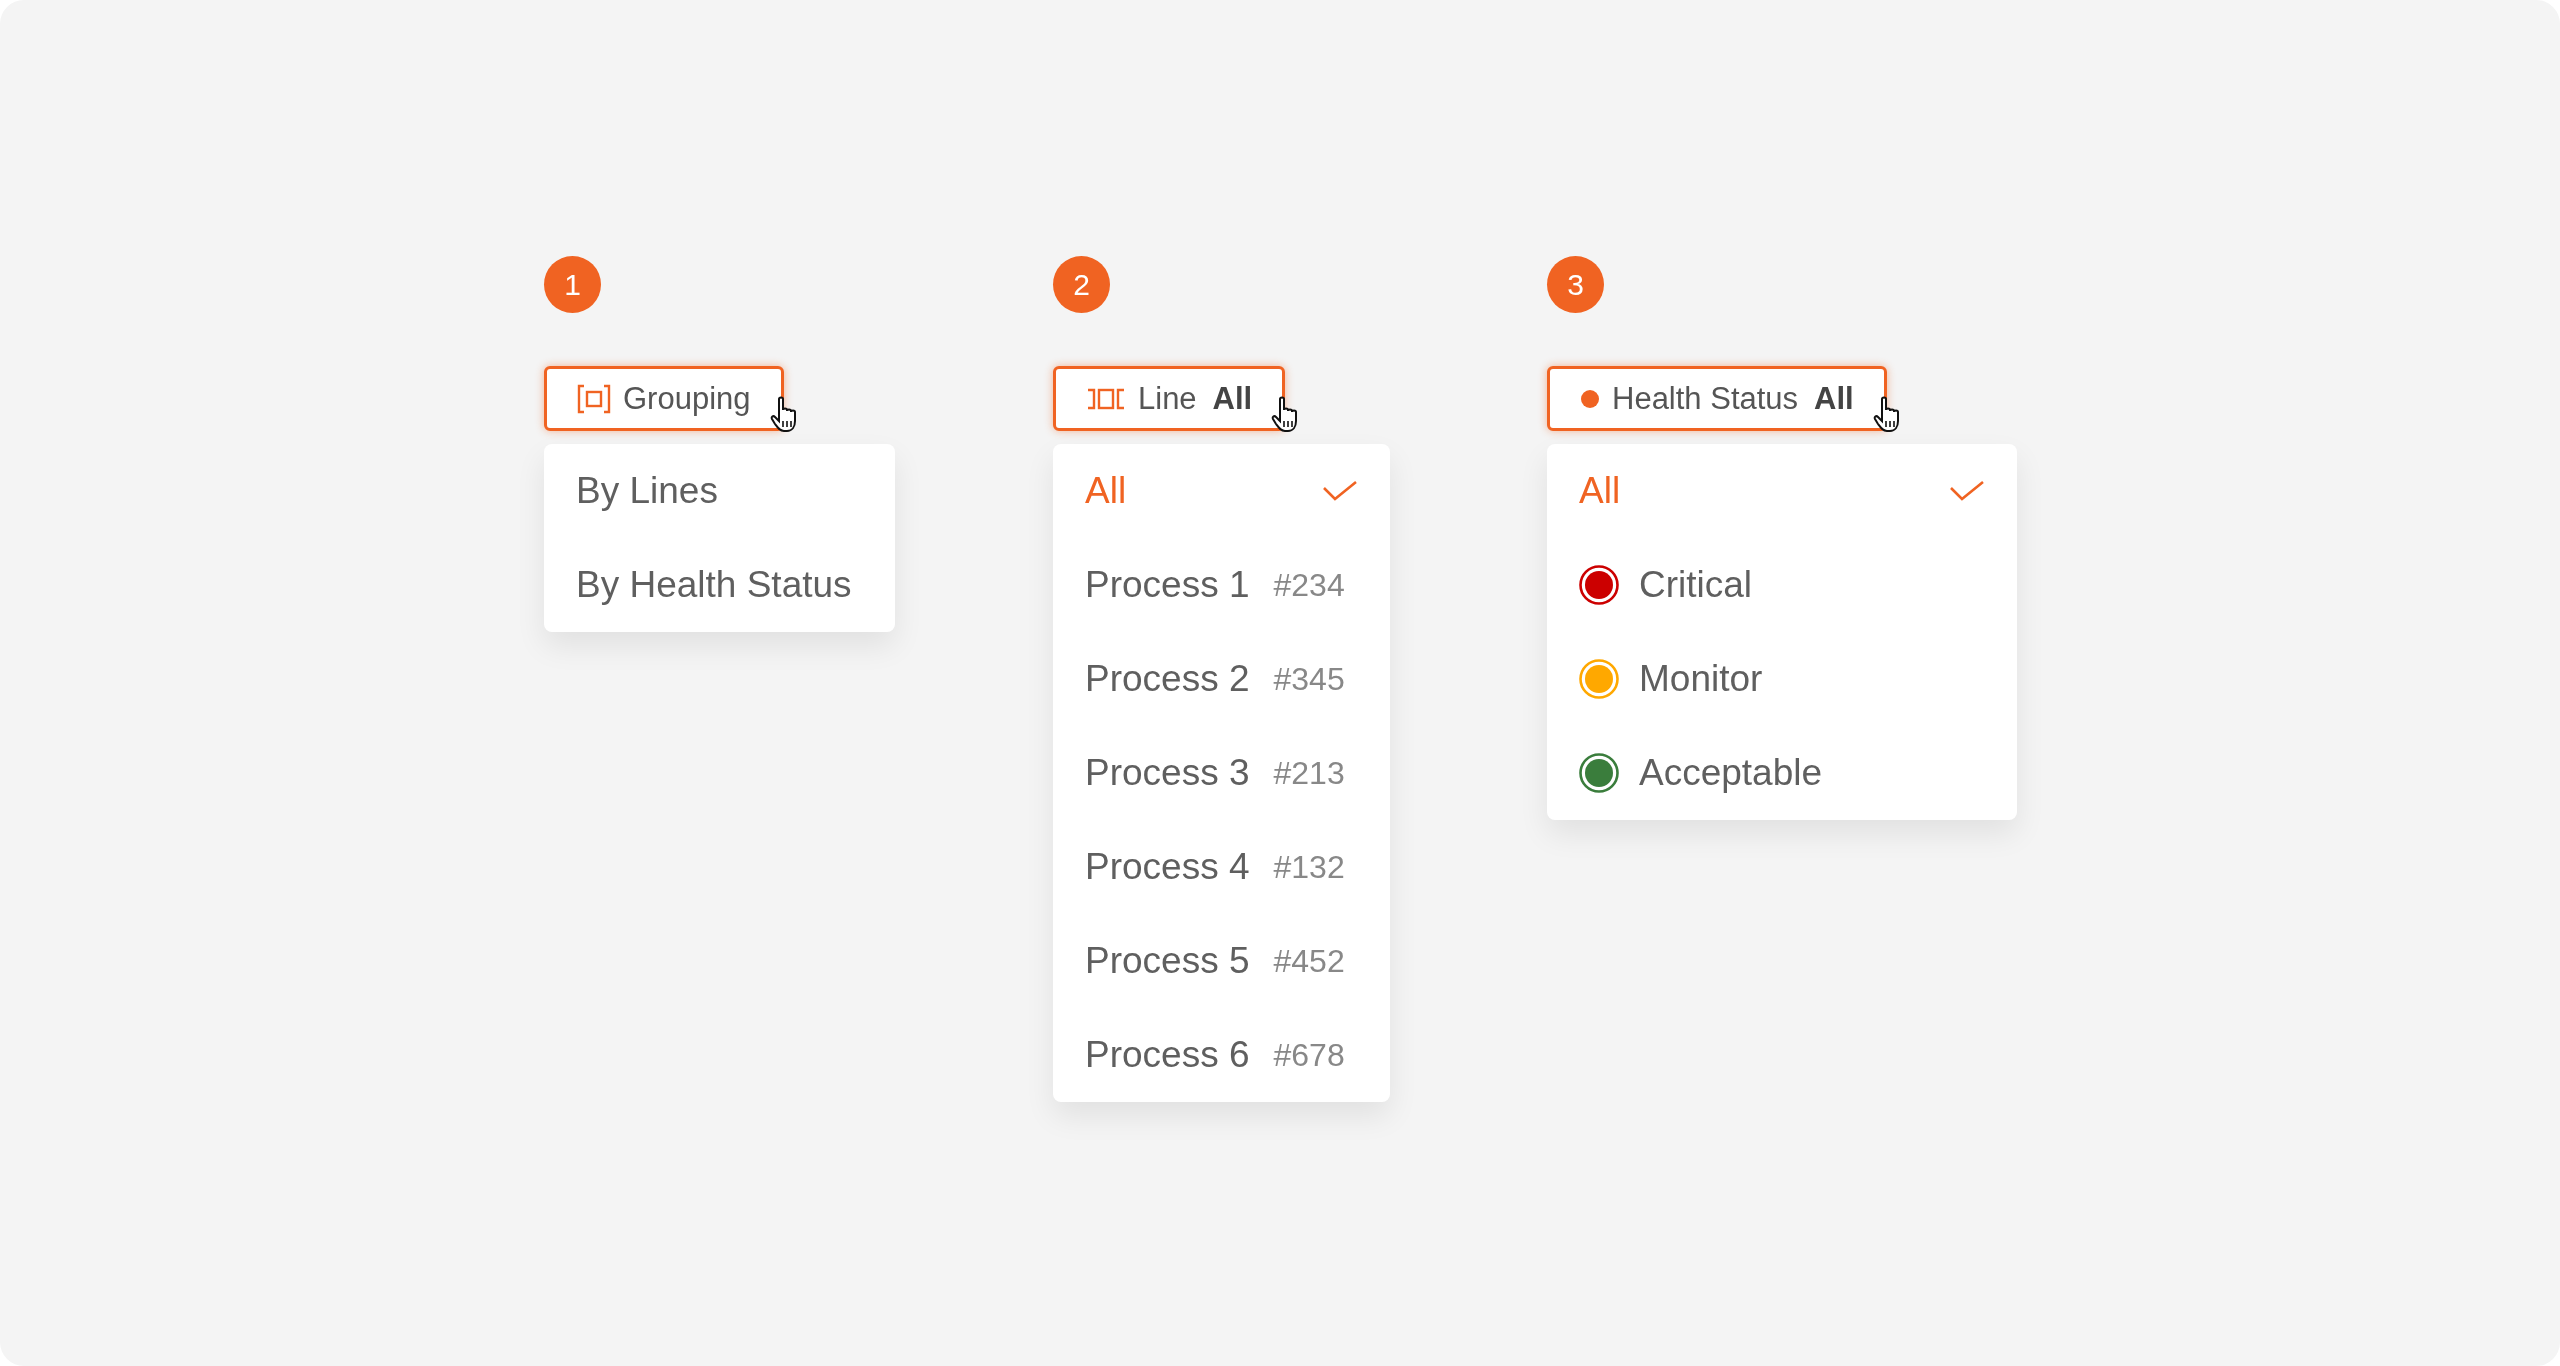 The height and width of the screenshot is (1366, 2560). I want to click on menu-item: Acceptable, so click(1782, 773).